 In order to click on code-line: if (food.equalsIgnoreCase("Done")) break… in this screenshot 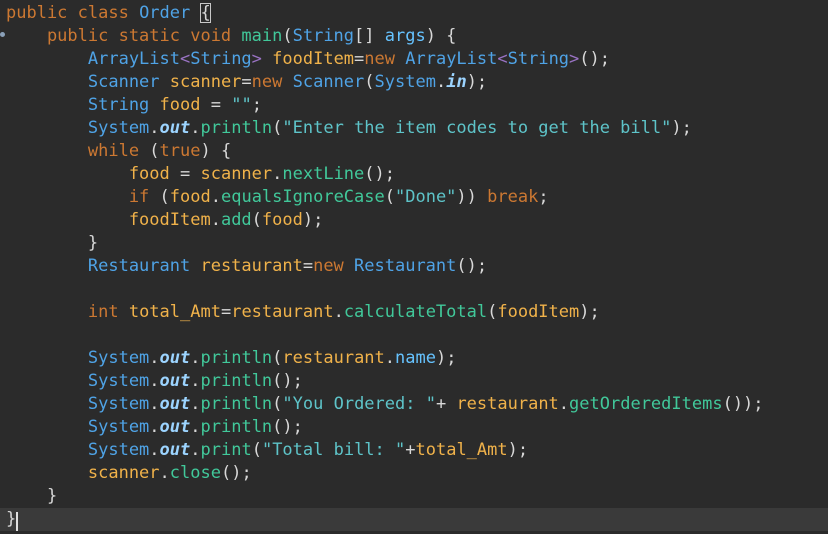, I will do `click(277, 197)`.